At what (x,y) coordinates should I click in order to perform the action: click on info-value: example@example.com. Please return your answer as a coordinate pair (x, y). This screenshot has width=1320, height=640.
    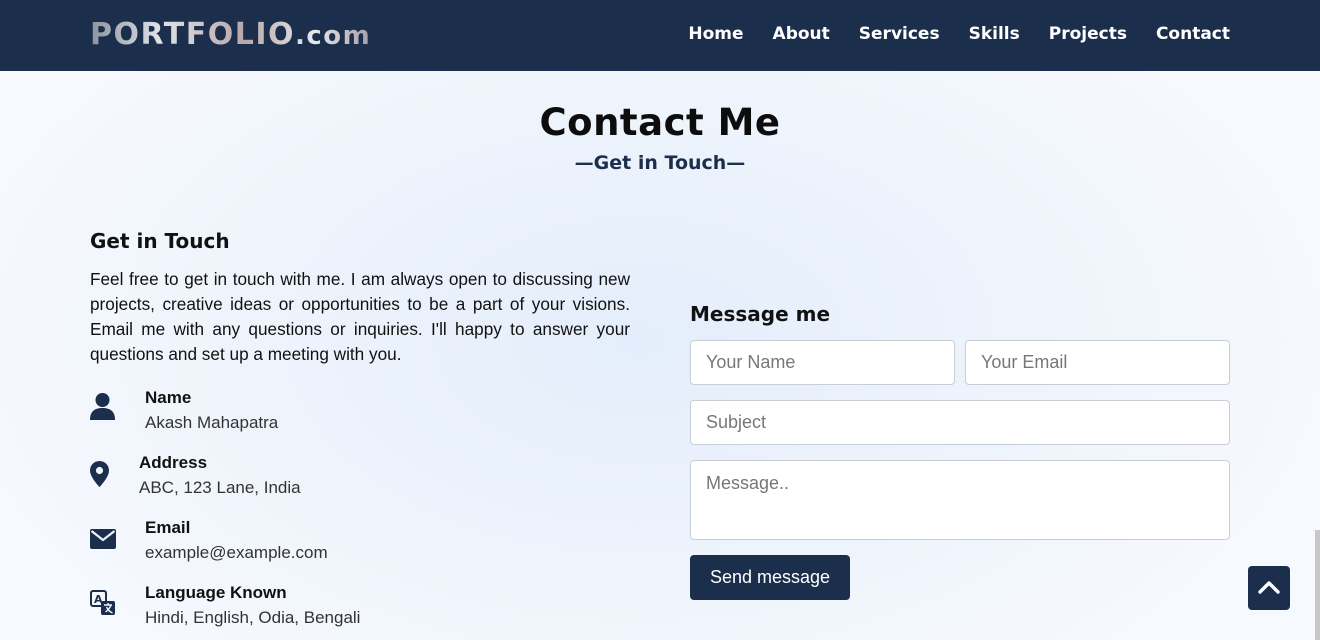
    Looking at the image, I should click on (236, 552).